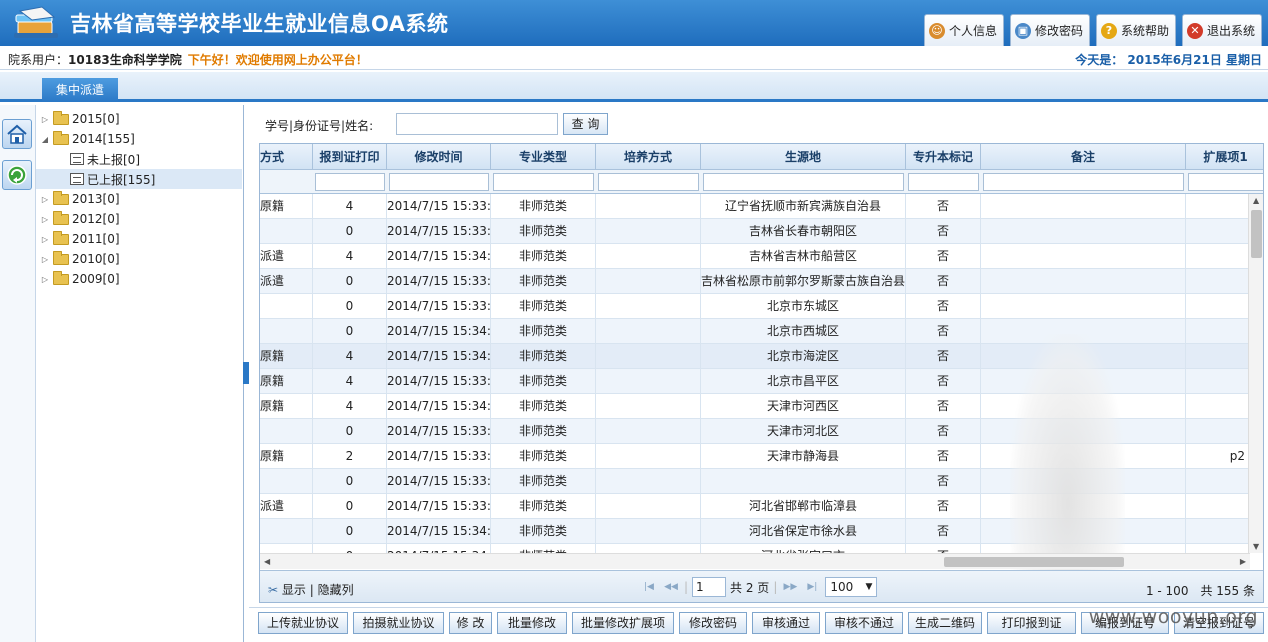  I want to click on table-row: 0 2014/7/15 15:33:5 非师范类 吉林省长春市朝阳区否, so click(755, 231).